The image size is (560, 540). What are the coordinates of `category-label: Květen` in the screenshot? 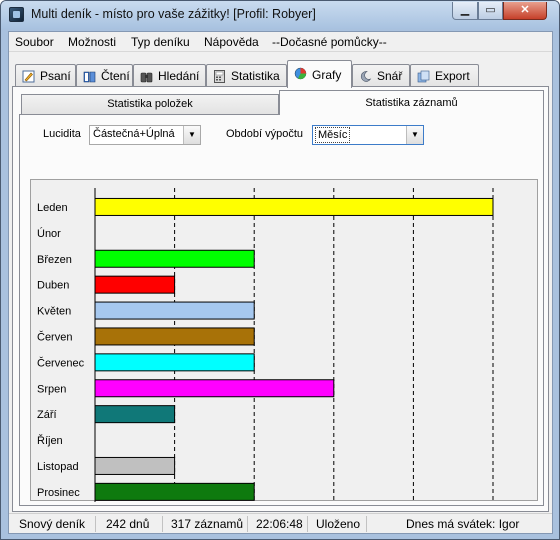 It's located at (54, 312).